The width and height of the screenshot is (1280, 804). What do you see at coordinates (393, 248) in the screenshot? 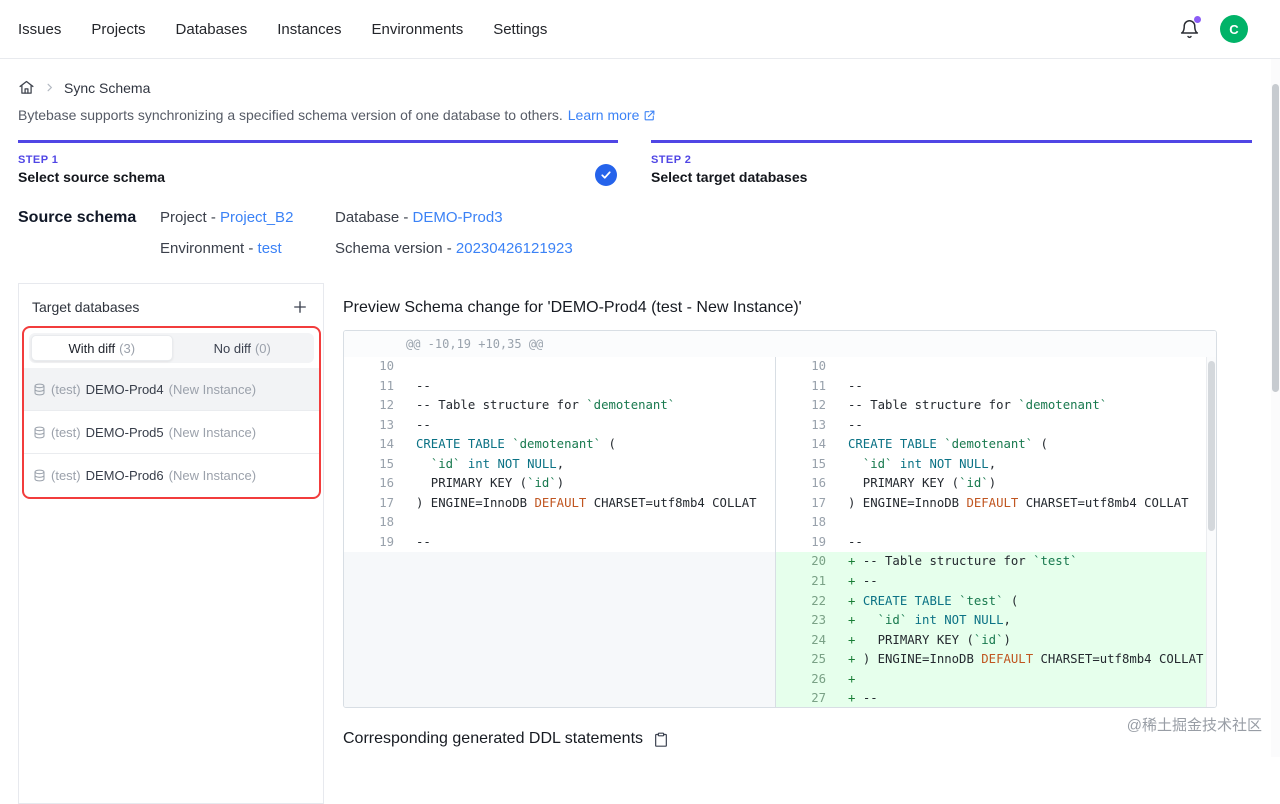
I see `schema-version-label: Schema version -` at bounding box center [393, 248].